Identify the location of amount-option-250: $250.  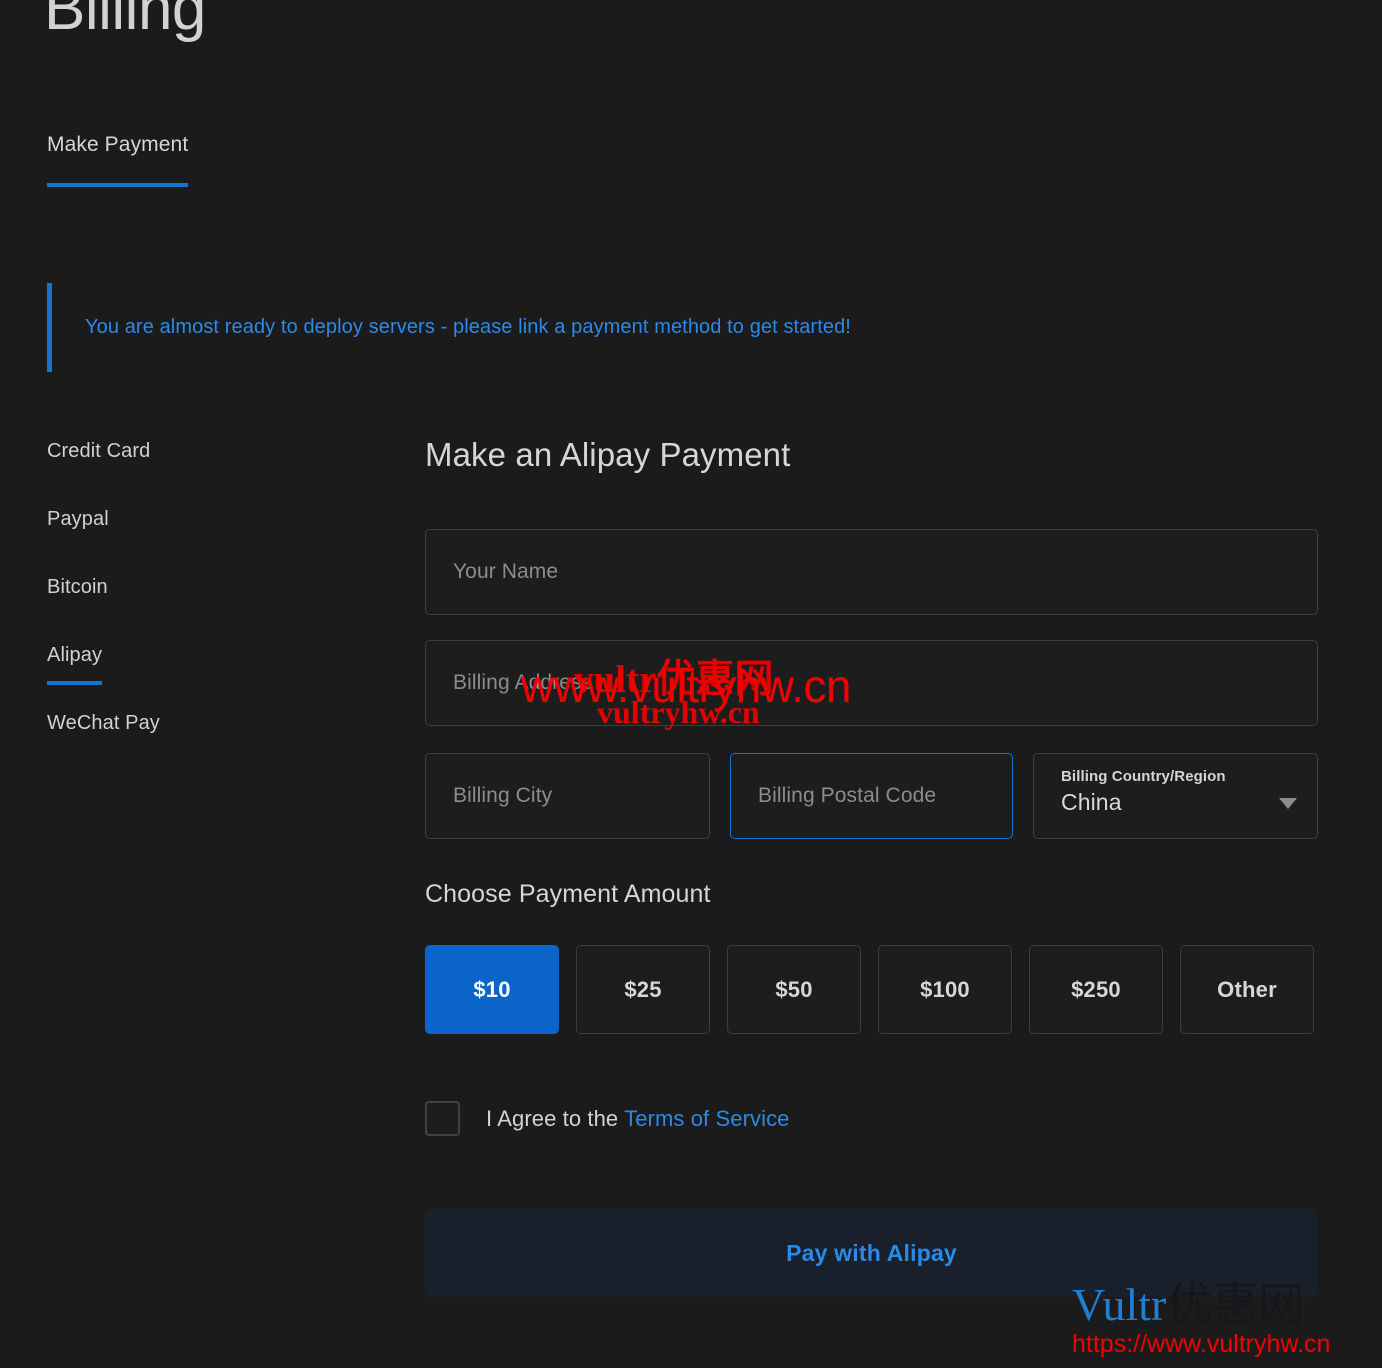
(1096, 989).